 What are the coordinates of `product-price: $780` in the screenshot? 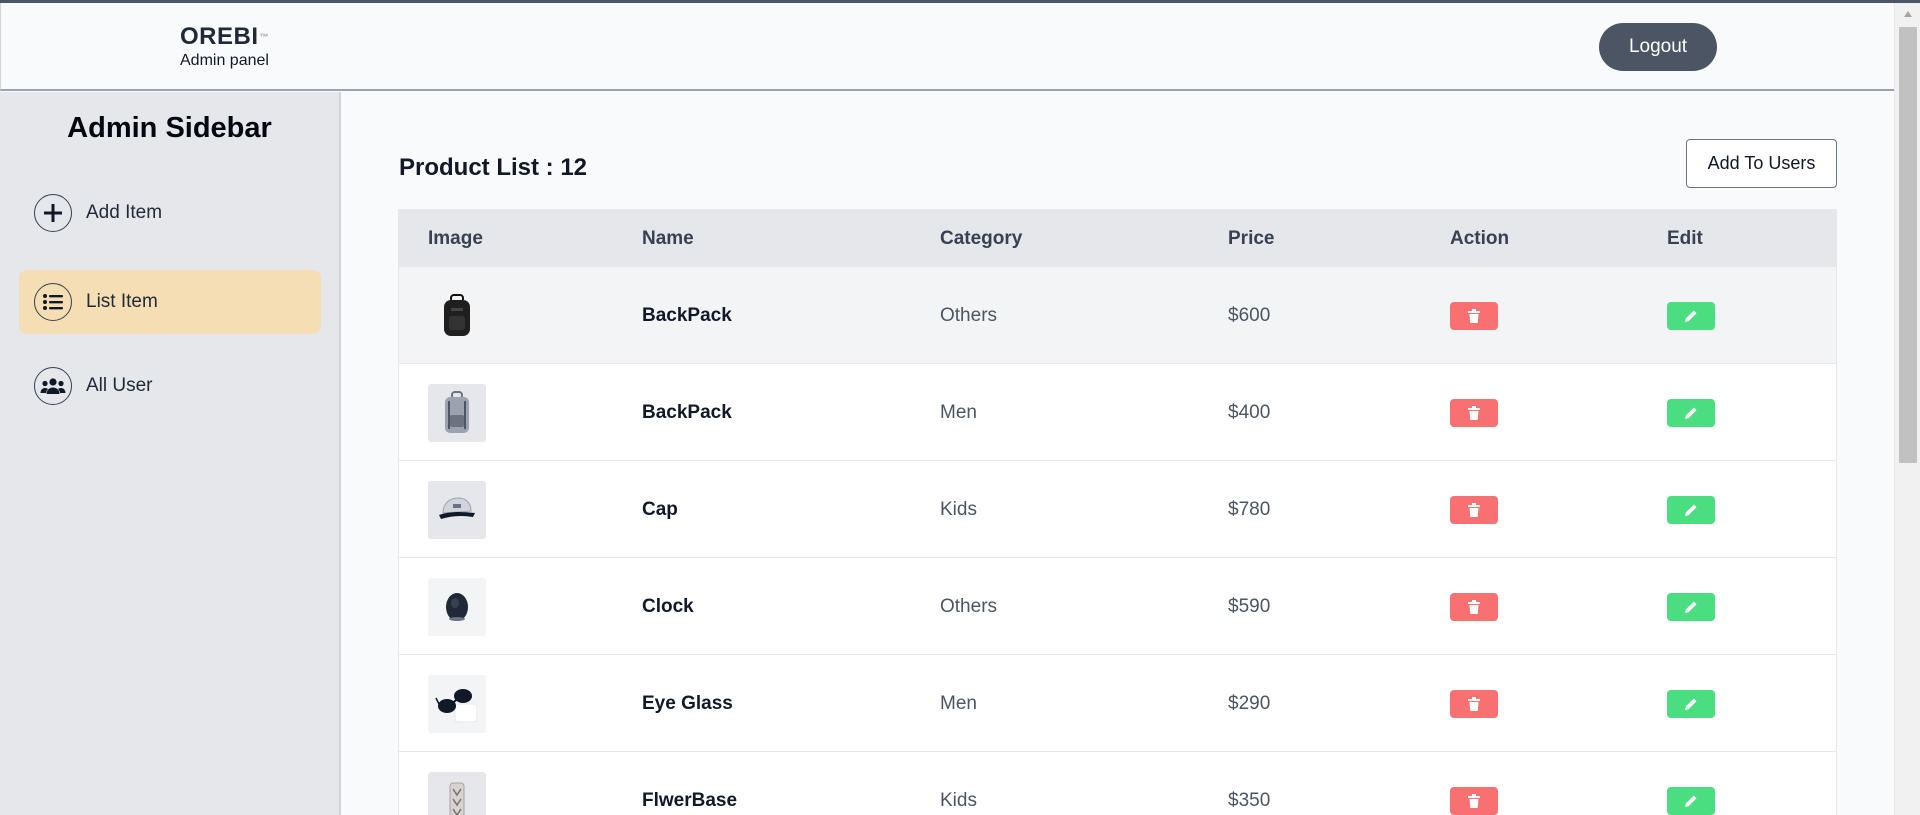 It's located at (1249, 509).